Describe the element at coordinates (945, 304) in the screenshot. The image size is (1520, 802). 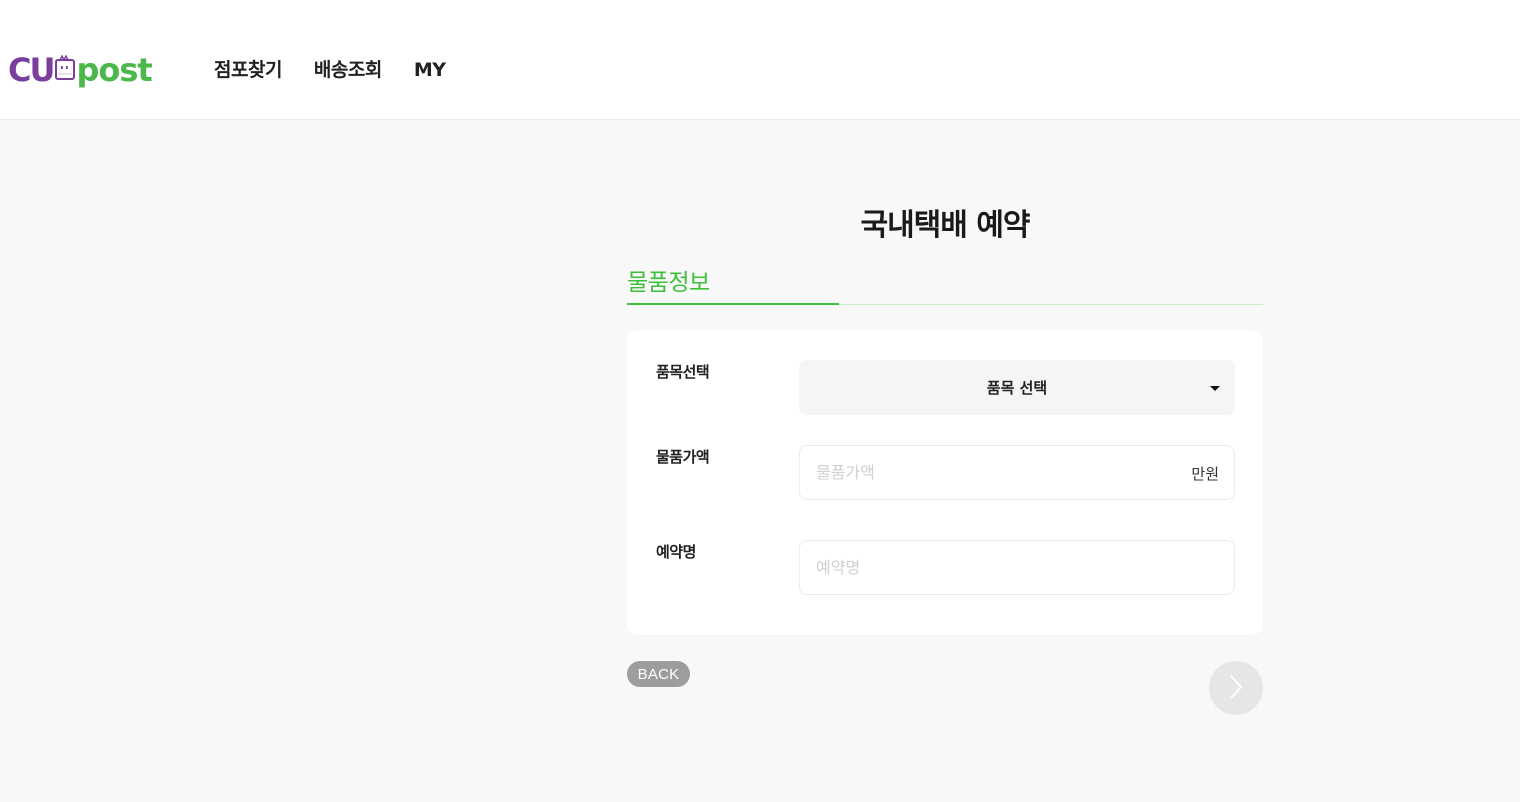
I see `step-progress-line` at that location.